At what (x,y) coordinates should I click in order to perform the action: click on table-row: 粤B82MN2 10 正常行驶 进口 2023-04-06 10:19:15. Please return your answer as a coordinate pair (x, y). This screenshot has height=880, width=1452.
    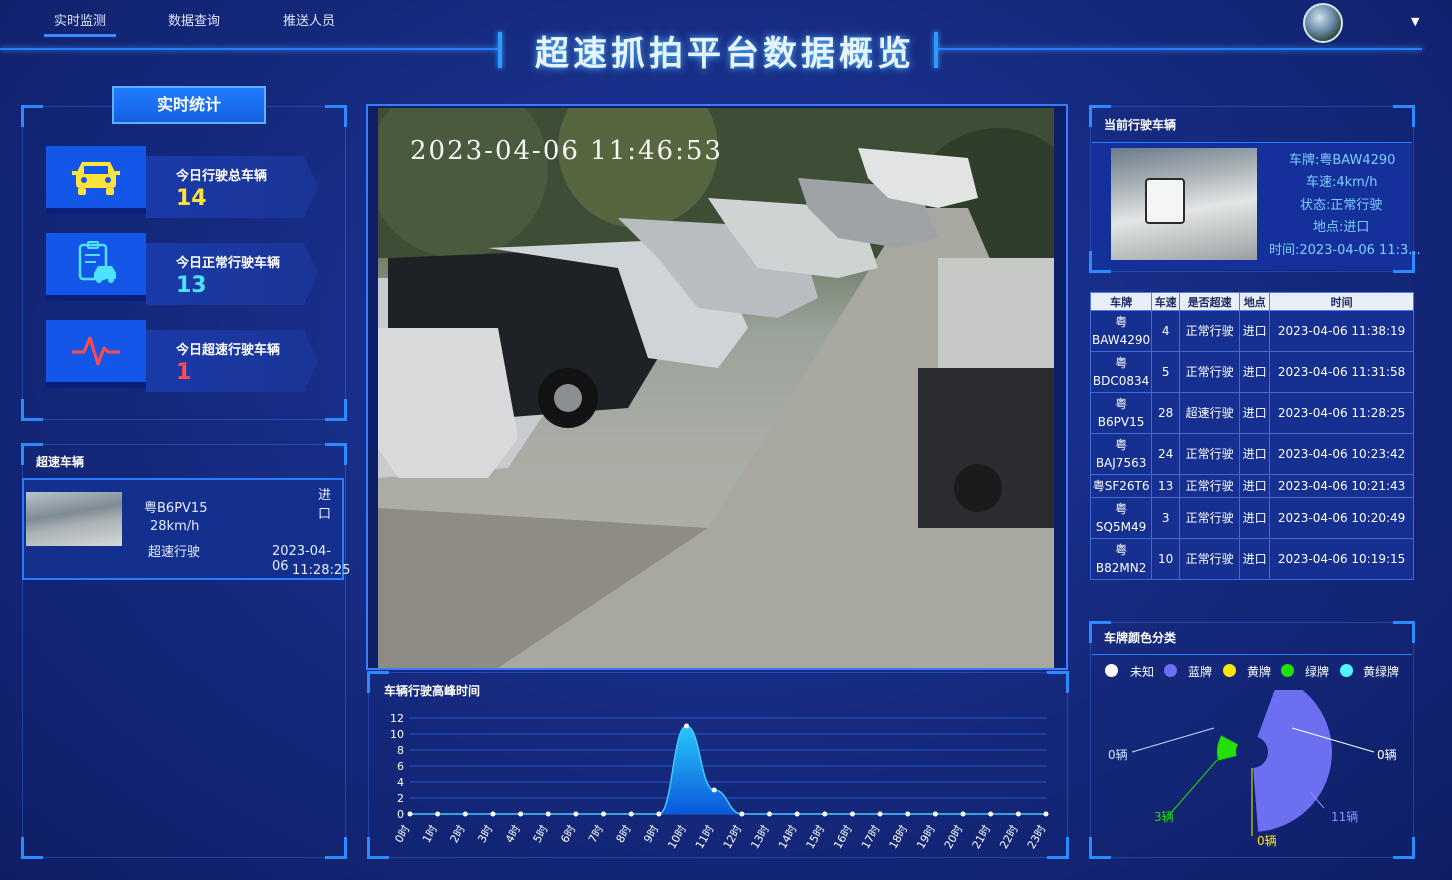
    Looking at the image, I should click on (1251, 559).